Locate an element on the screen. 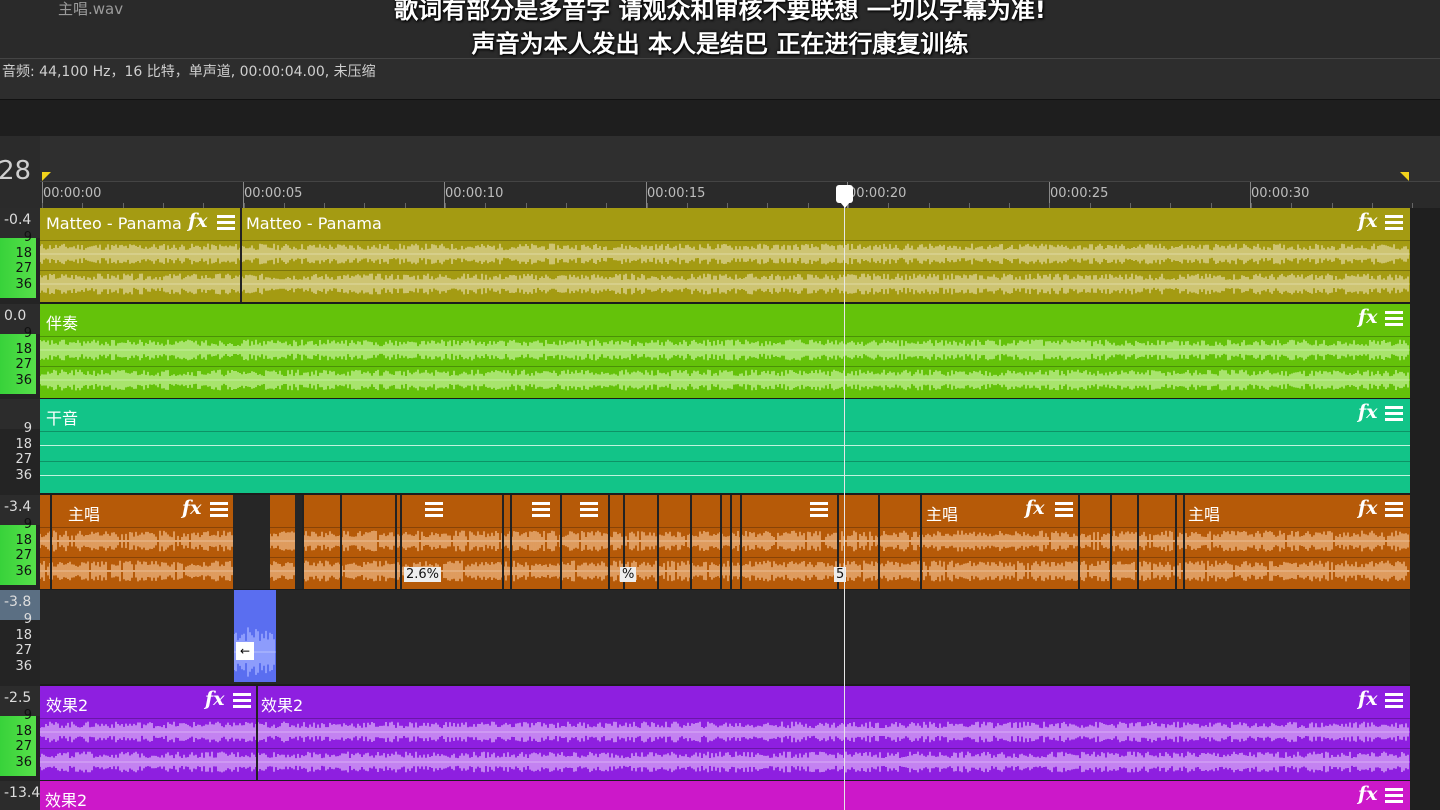  ruler-label: 00:00:05 is located at coordinates (273, 193).